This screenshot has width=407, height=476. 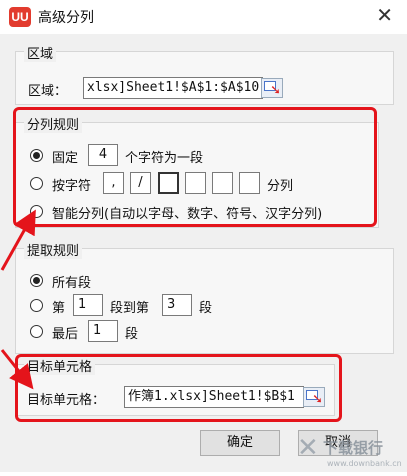 What do you see at coordinates (308, 448) in the screenshot?
I see `watermark-logo-icon: ✕` at bounding box center [308, 448].